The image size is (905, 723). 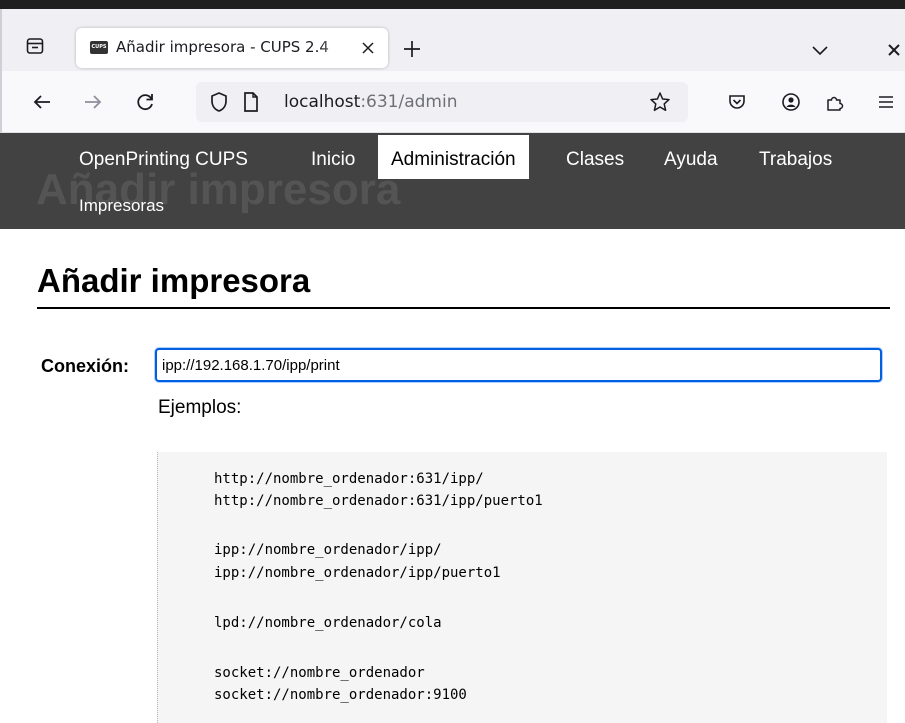 I want to click on connection-label: Conexión:, so click(x=85, y=366).